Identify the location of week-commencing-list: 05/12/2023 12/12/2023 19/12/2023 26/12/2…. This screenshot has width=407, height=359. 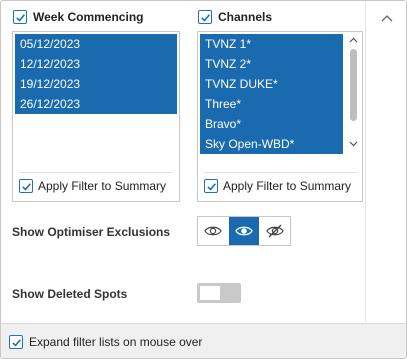
(96, 74).